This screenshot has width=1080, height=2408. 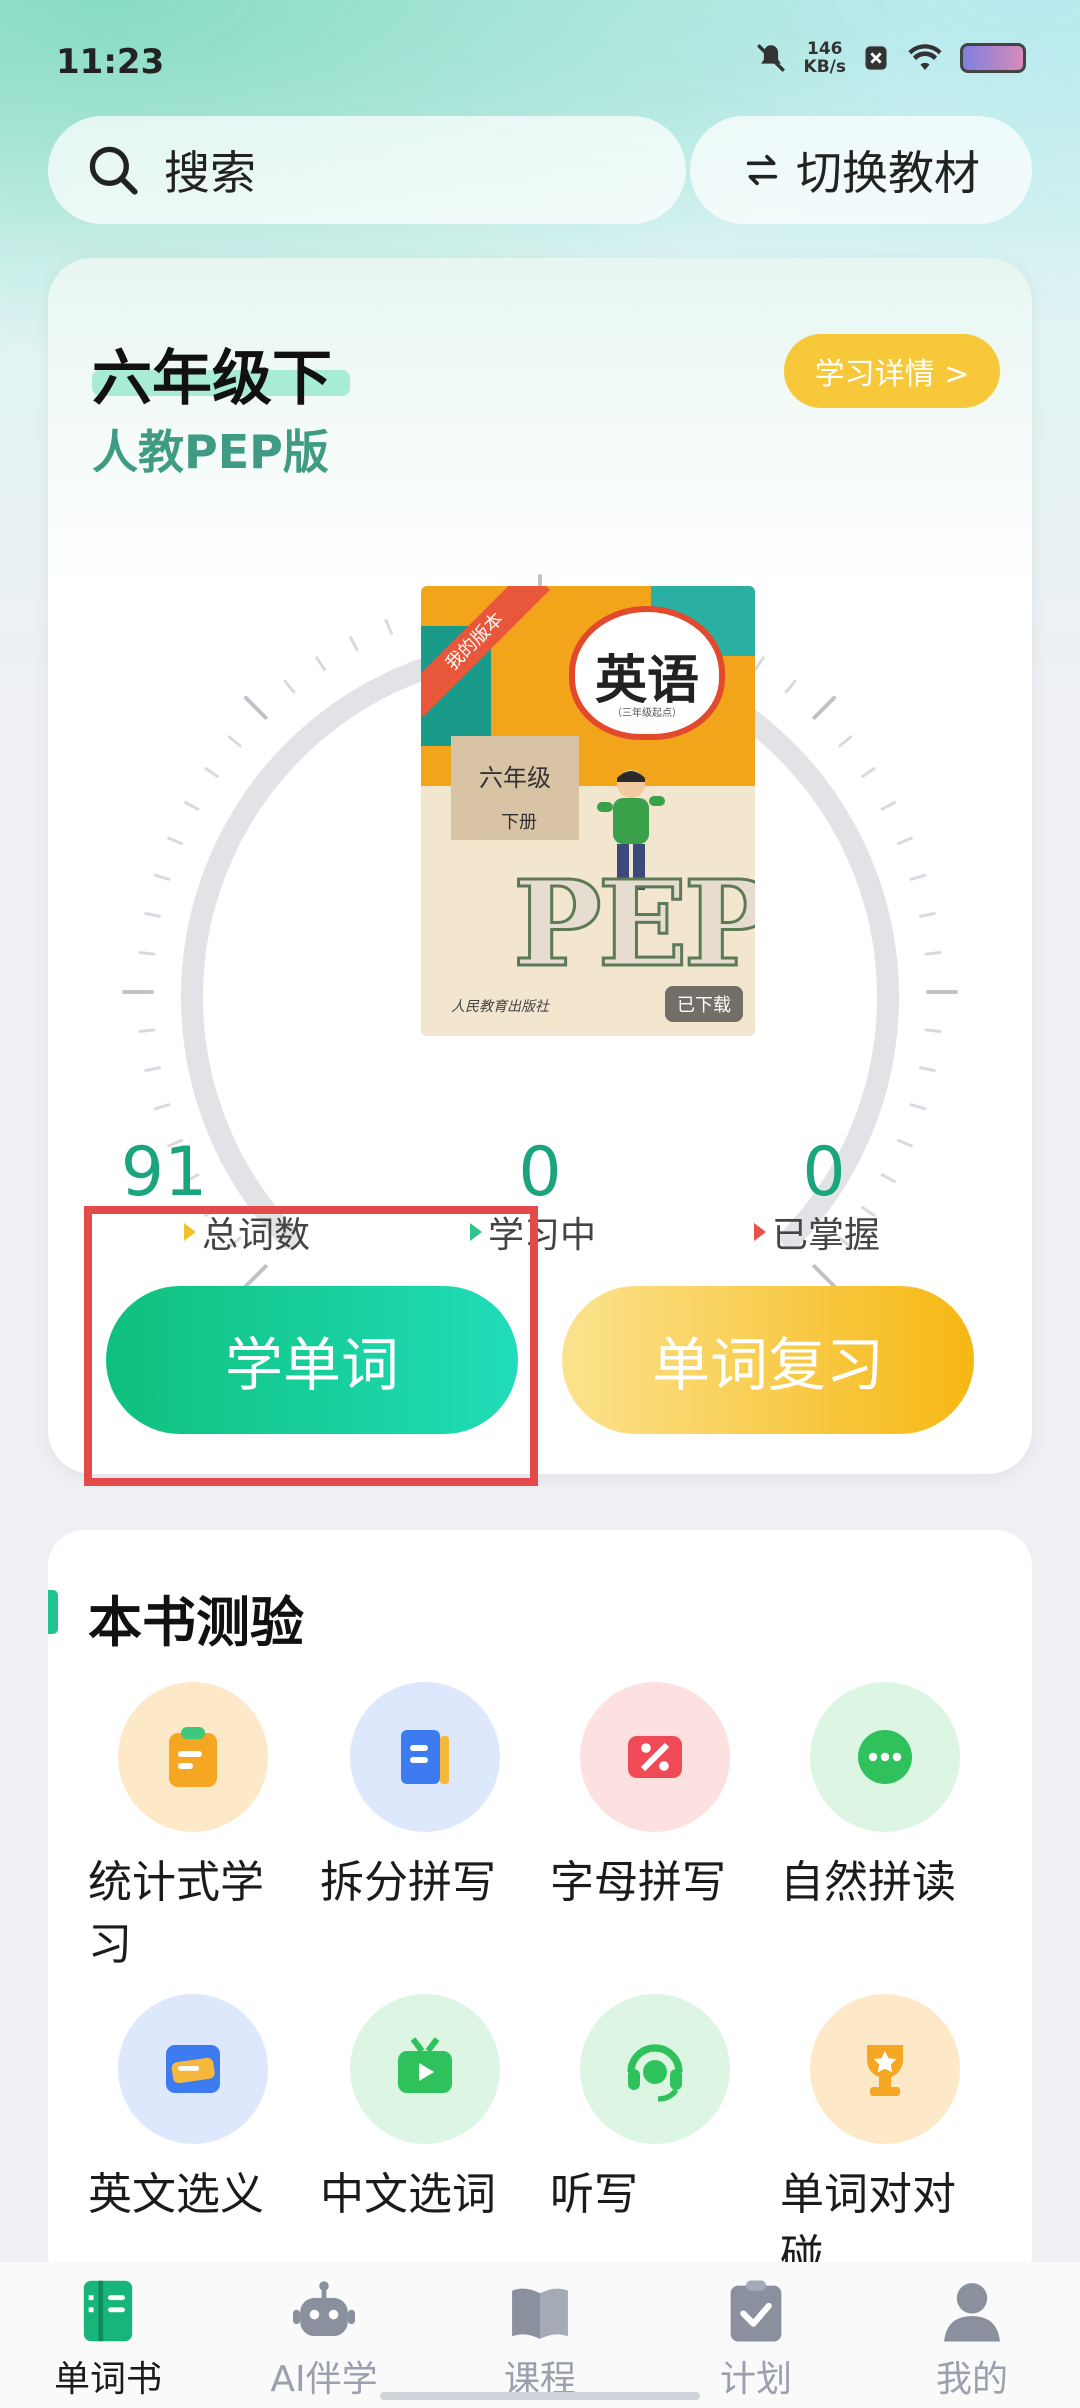 What do you see at coordinates (646, 680) in the screenshot?
I see `cover-title: 英语` at bounding box center [646, 680].